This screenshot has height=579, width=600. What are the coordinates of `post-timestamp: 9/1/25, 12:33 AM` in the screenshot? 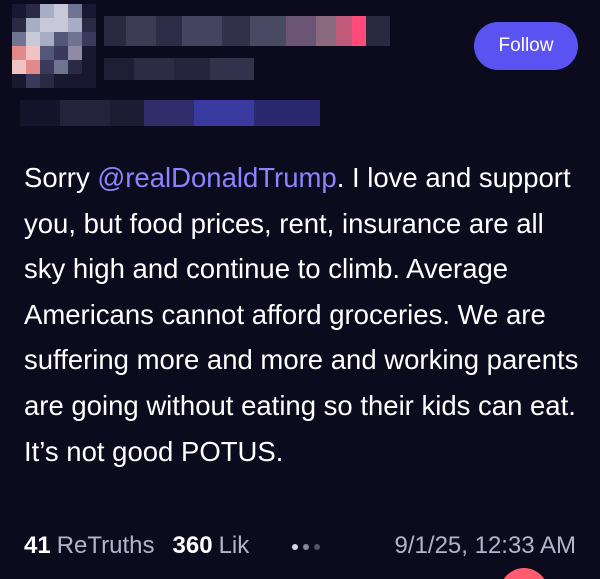 It's located at (485, 545).